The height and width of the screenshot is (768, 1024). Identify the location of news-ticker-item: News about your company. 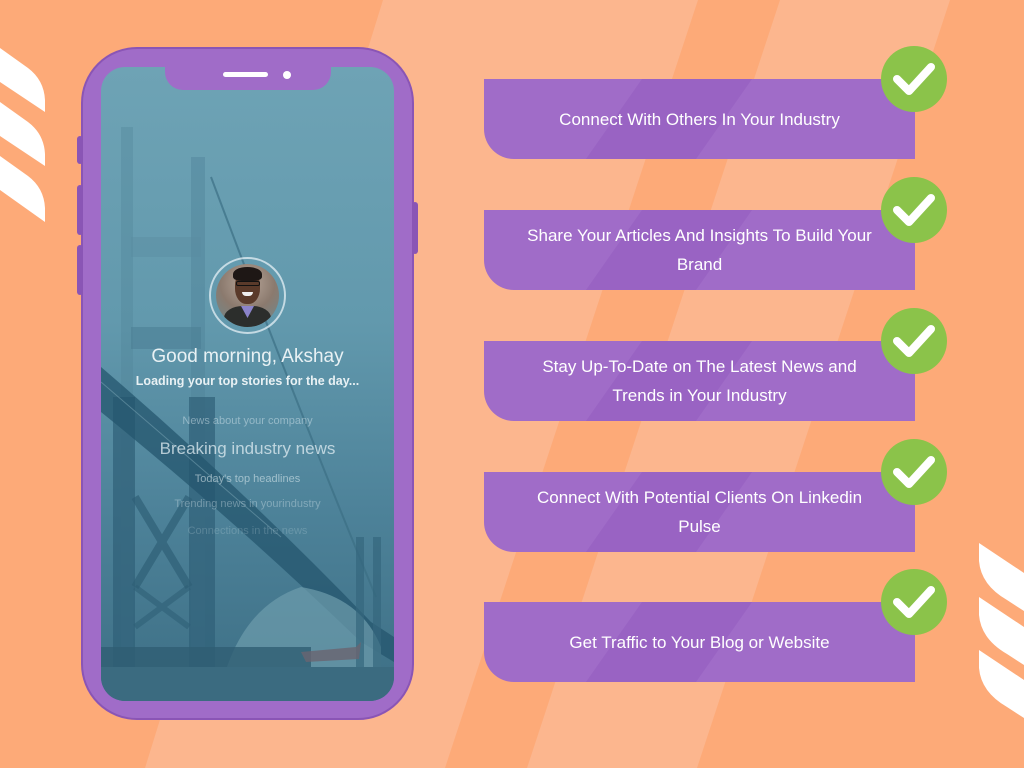
(247, 421).